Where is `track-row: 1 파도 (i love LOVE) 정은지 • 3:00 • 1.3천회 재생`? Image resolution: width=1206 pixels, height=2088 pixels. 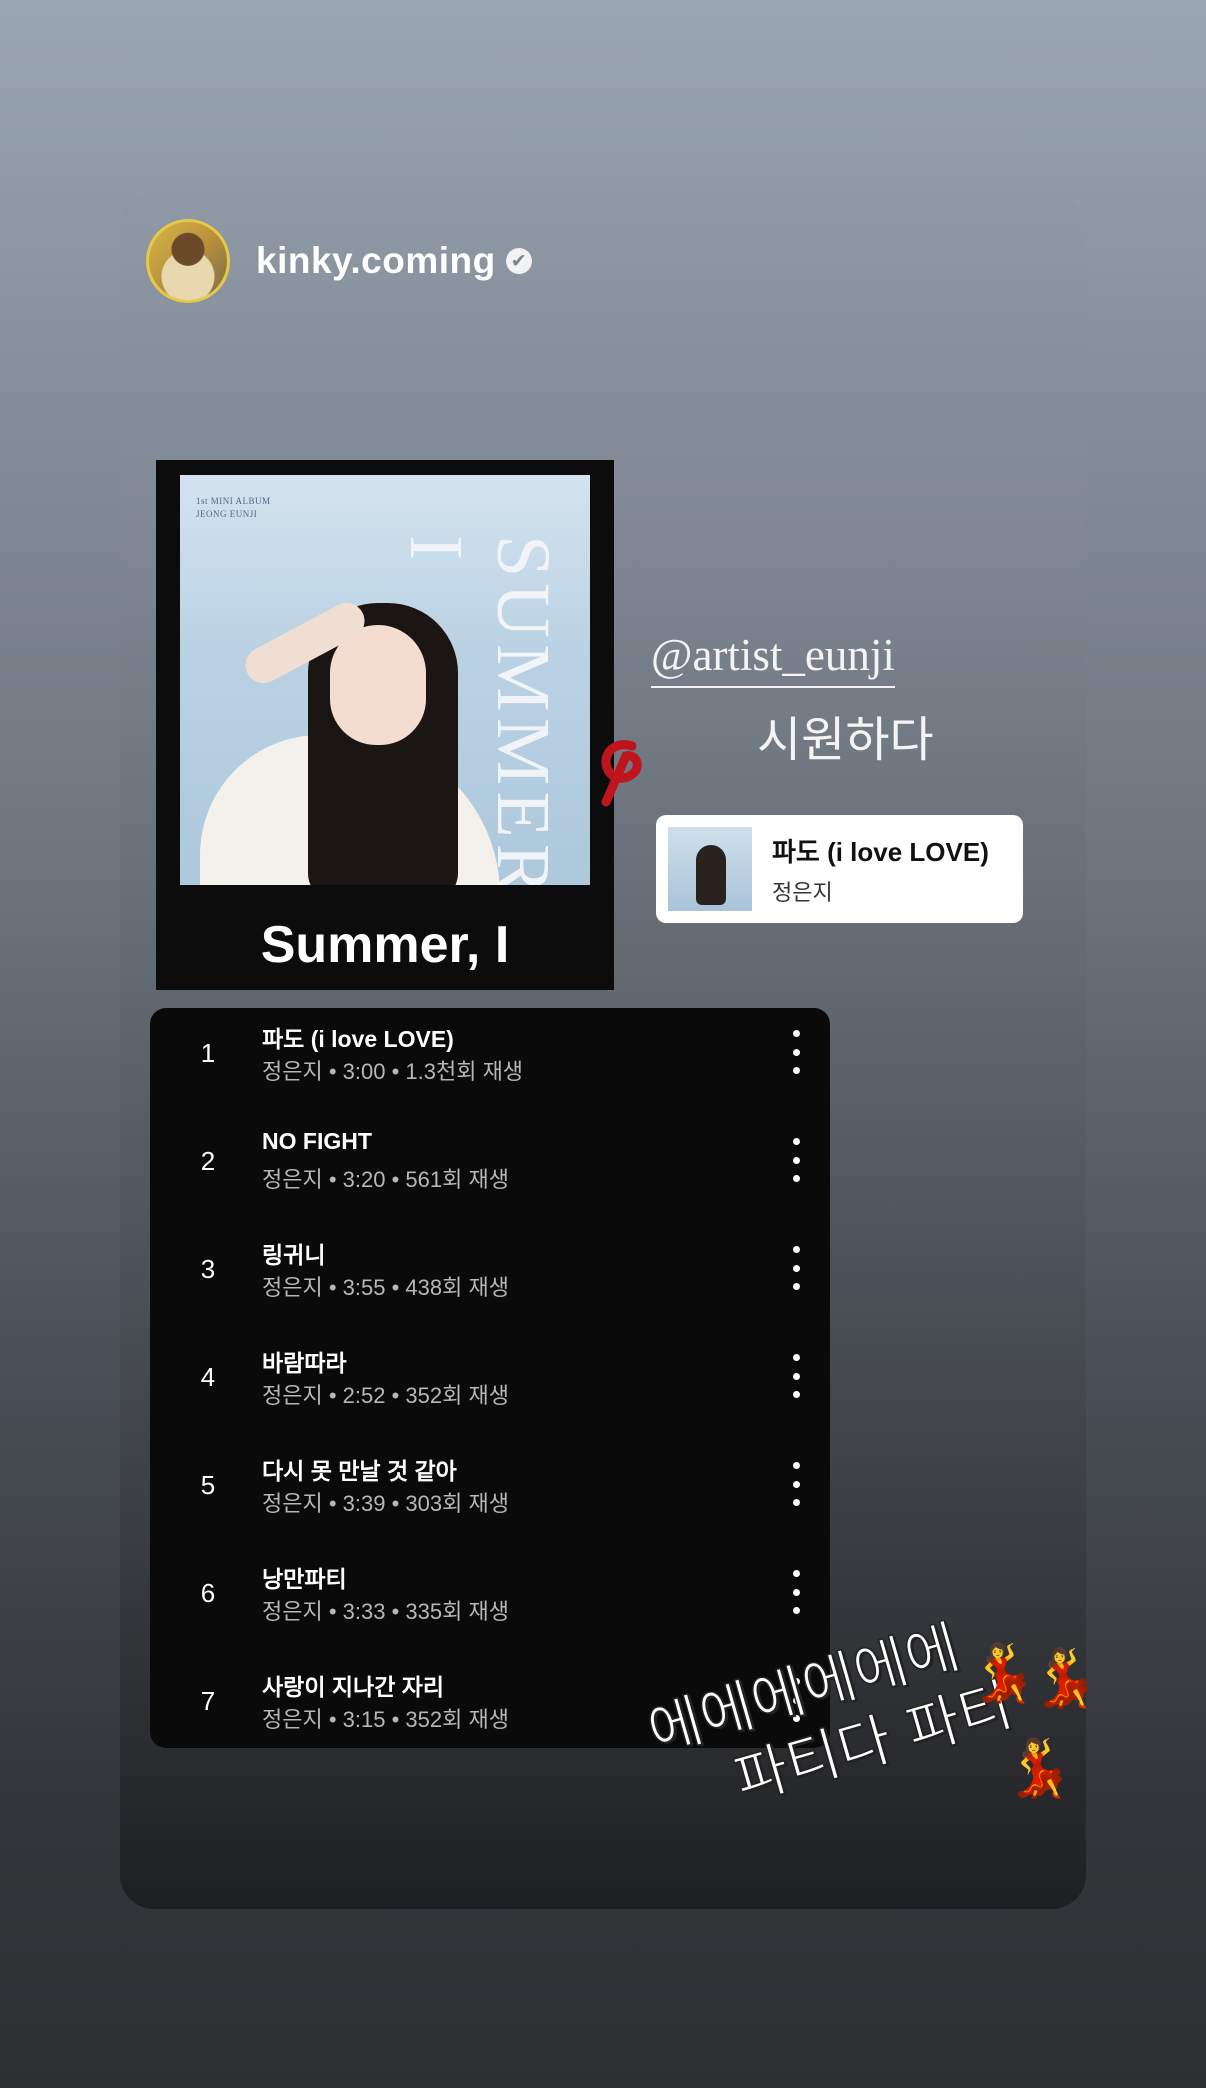 track-row: 1 파도 (i love LOVE) 정은지 • 3:00 • 1.3천회 재생 is located at coordinates (490, 1062).